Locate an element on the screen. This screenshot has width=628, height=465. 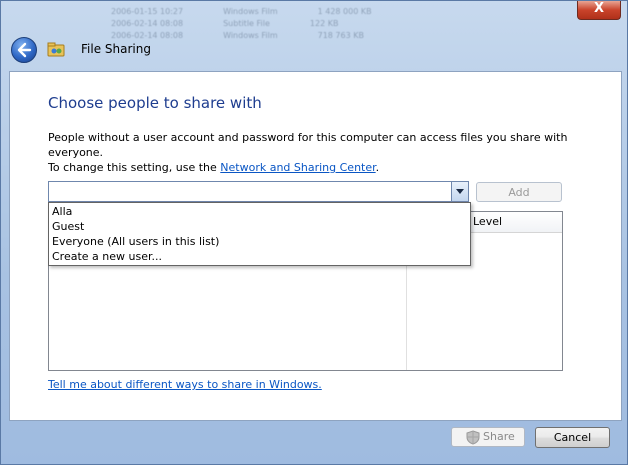
back-arrow-icon is located at coordinates (24, 50).